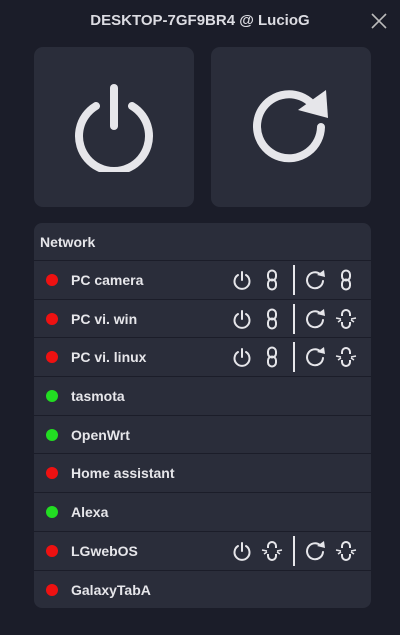 The width and height of the screenshot is (400, 635). What do you see at coordinates (202, 280) in the screenshot?
I see `device-row: PC camera` at bounding box center [202, 280].